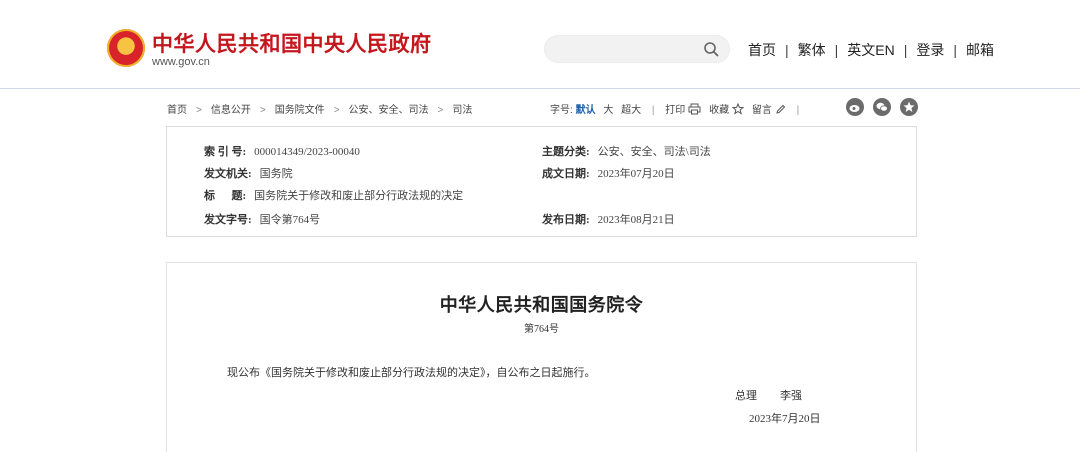 The image size is (1080, 452). I want to click on star-icon, so click(738, 109).